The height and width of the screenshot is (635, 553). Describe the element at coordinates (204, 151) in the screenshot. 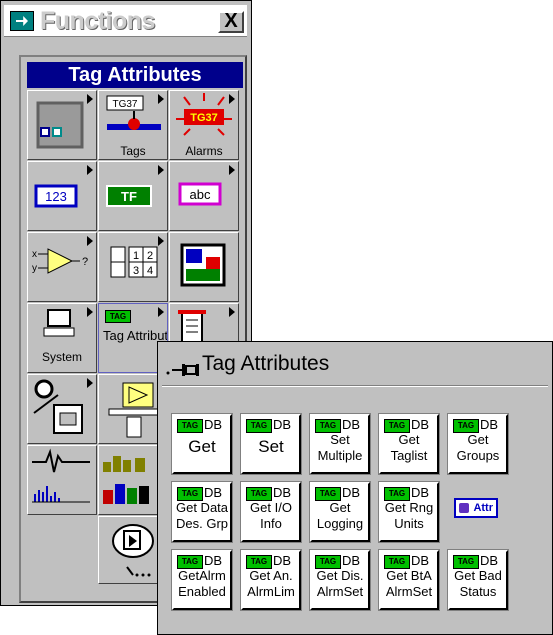

I see `alarms-label: Alarms` at that location.